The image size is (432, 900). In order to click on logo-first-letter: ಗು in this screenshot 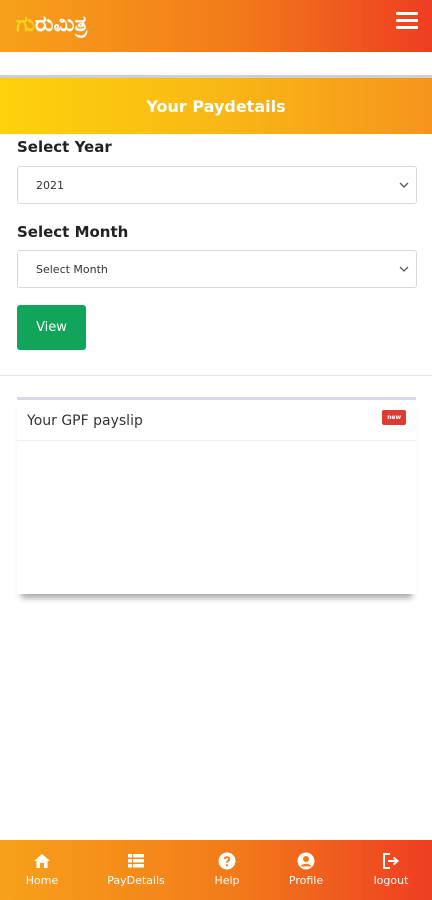, I will do `click(25, 24)`.